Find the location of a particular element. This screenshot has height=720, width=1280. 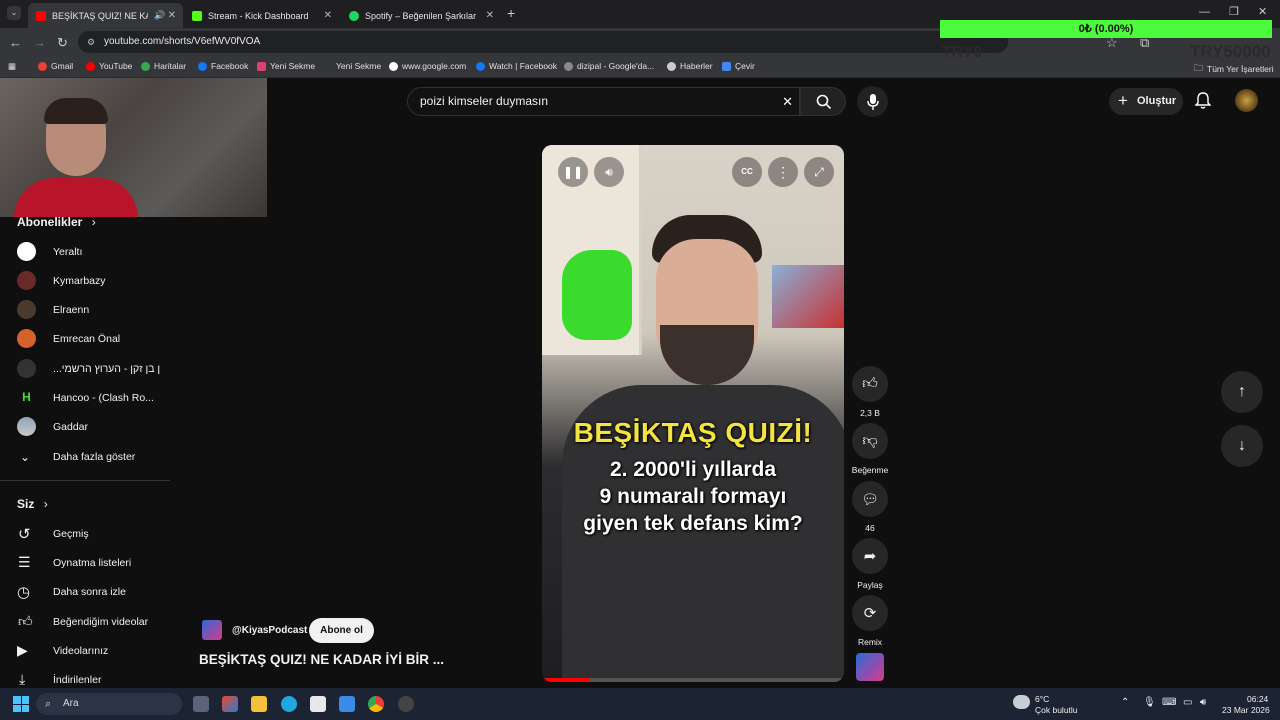

bookmark-maps: Haritalar is located at coordinates (163, 66).